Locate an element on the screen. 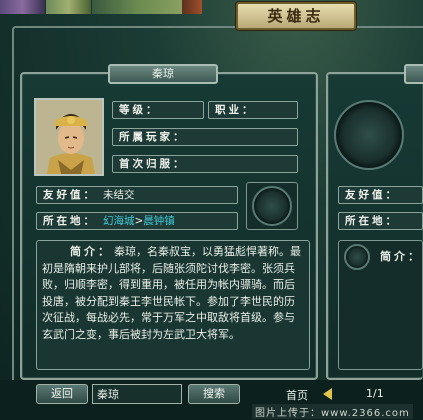 This screenshot has width=423, height=420. window-title: 英雄志 is located at coordinates (296, 16).